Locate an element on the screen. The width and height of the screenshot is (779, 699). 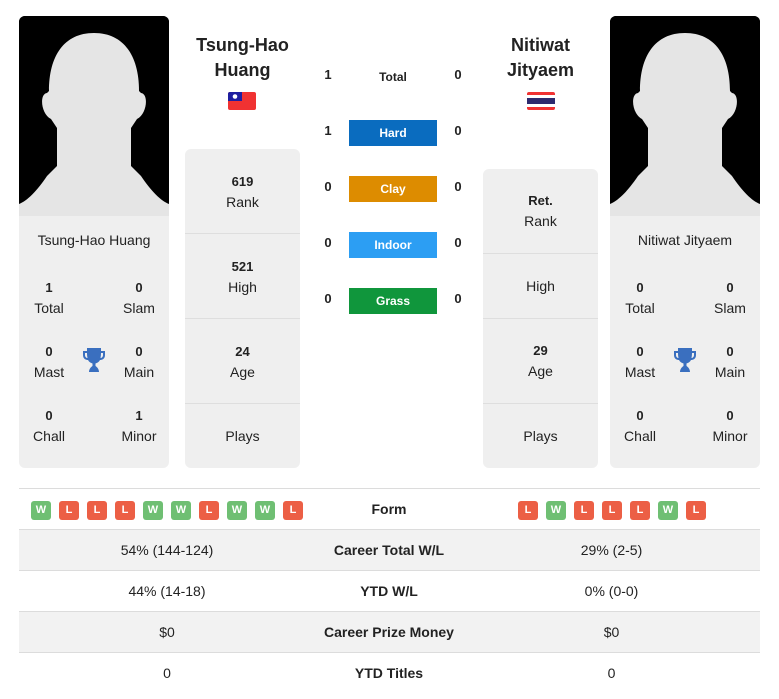
player1-age: 24 Age is located at coordinates (242, 361).